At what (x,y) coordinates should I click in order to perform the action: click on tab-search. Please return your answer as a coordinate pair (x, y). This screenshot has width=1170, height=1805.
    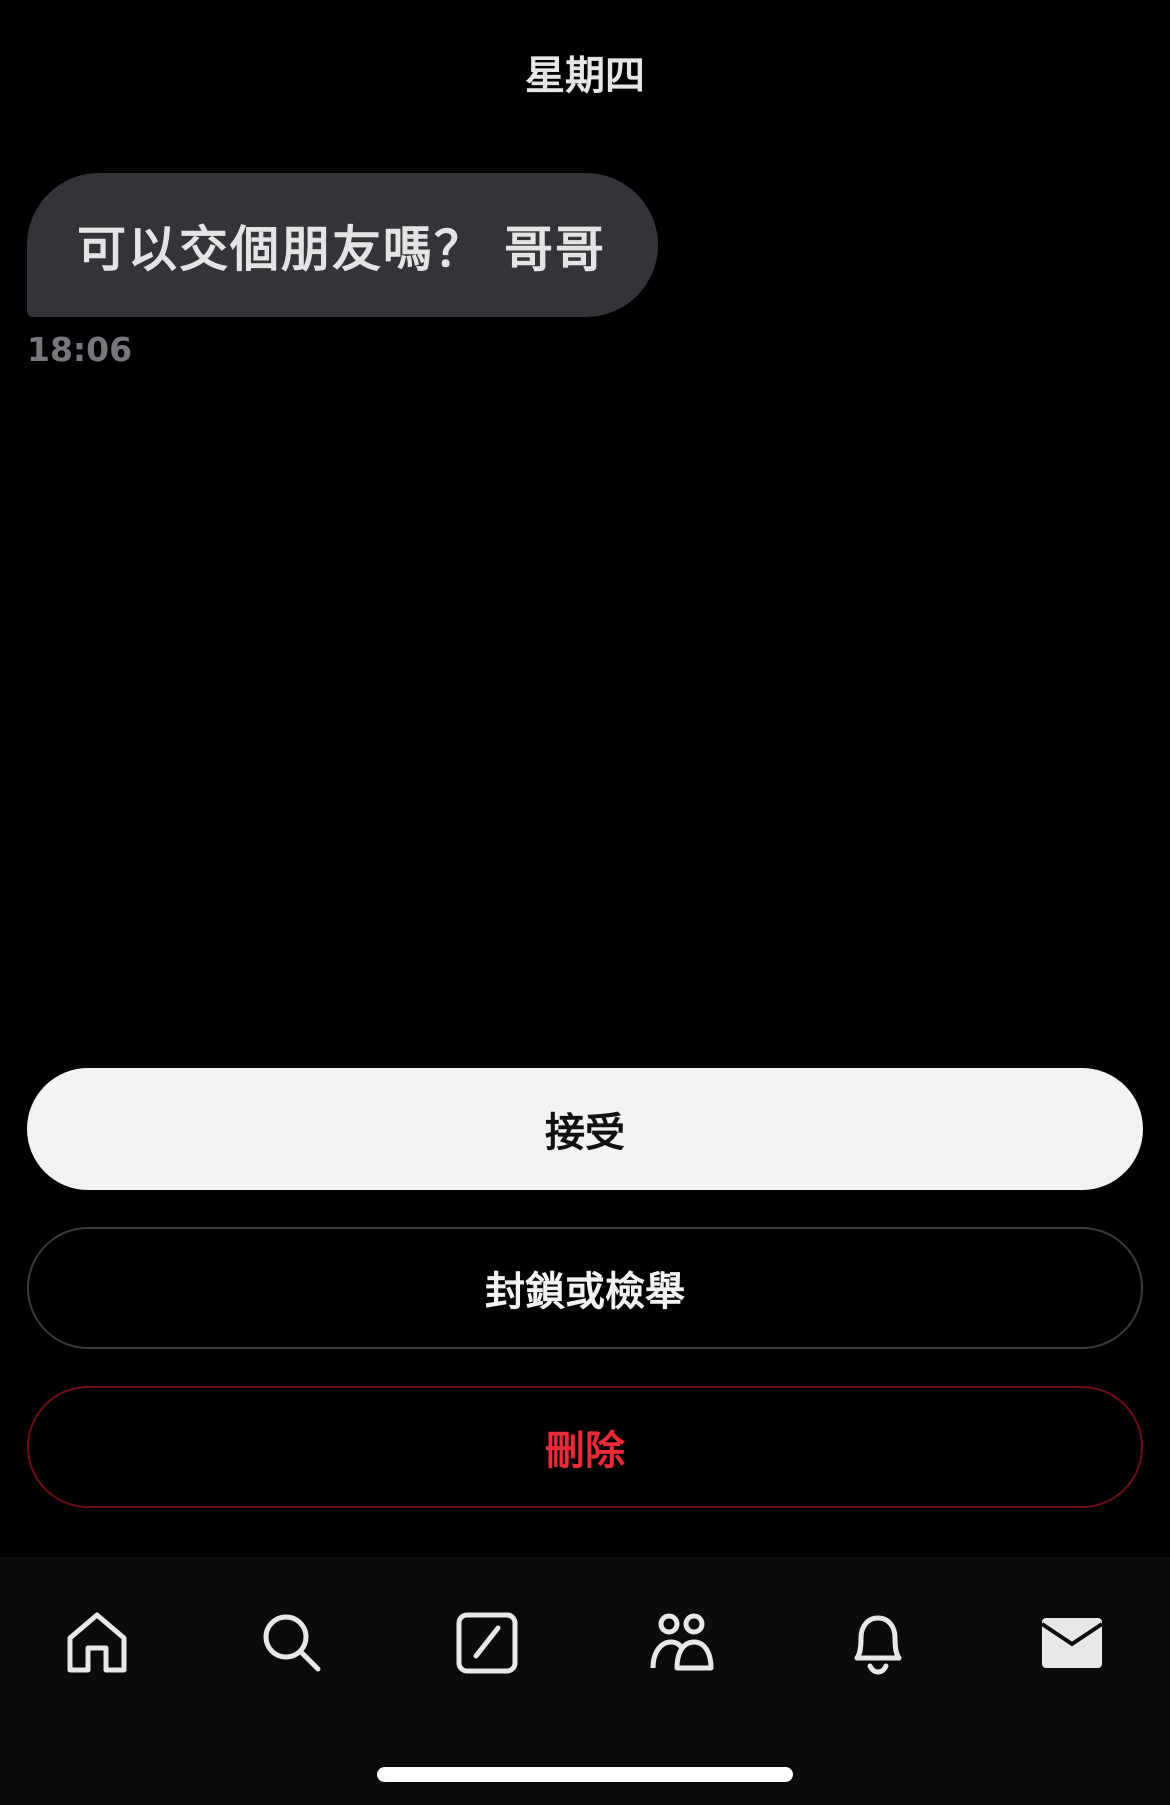
    Looking at the image, I should click on (291, 1643).